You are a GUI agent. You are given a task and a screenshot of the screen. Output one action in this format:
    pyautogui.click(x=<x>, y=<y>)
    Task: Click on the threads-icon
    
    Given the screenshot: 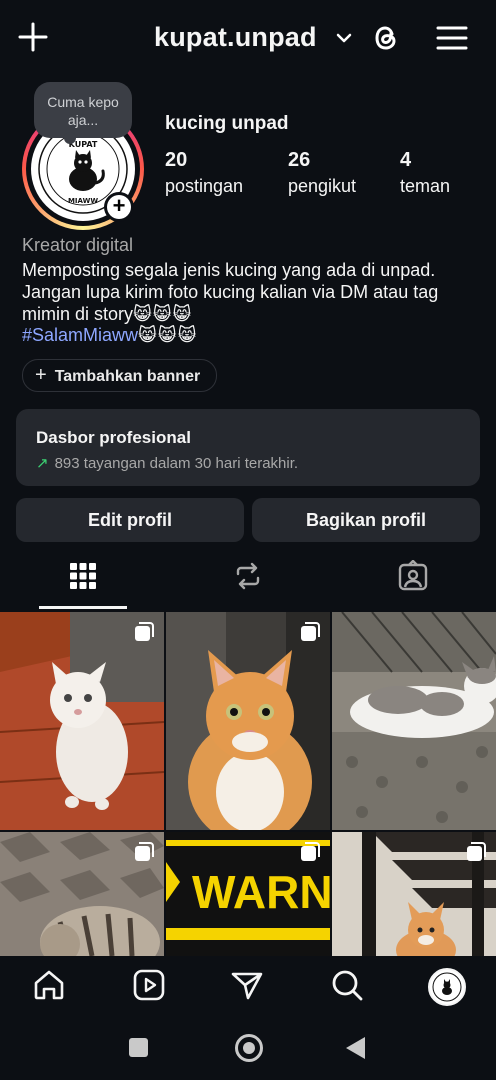 What is the action you would take?
    pyautogui.click(x=386, y=38)
    